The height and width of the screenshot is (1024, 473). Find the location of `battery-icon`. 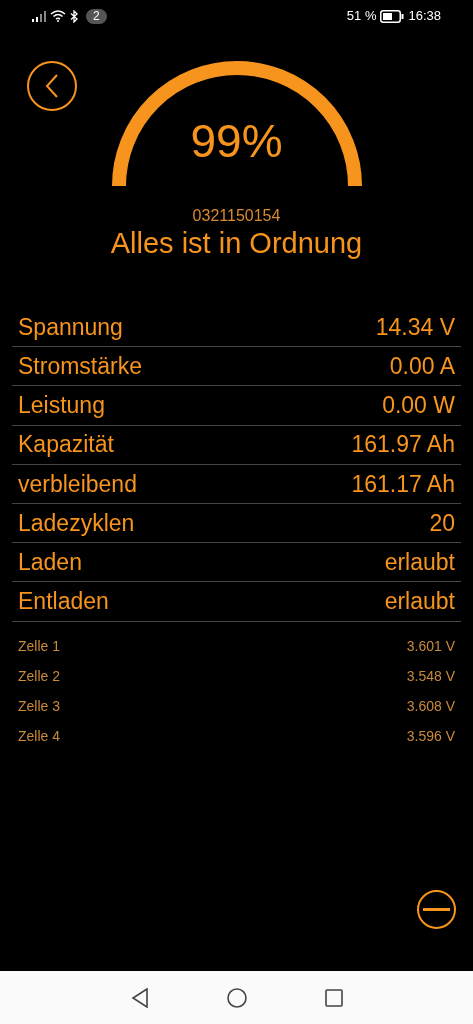

battery-icon is located at coordinates (392, 16).